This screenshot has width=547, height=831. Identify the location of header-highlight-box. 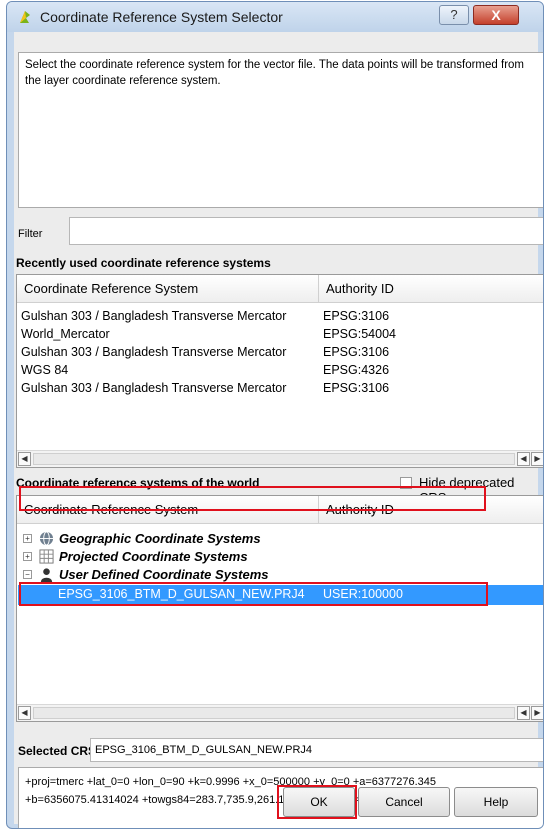
(252, 498).